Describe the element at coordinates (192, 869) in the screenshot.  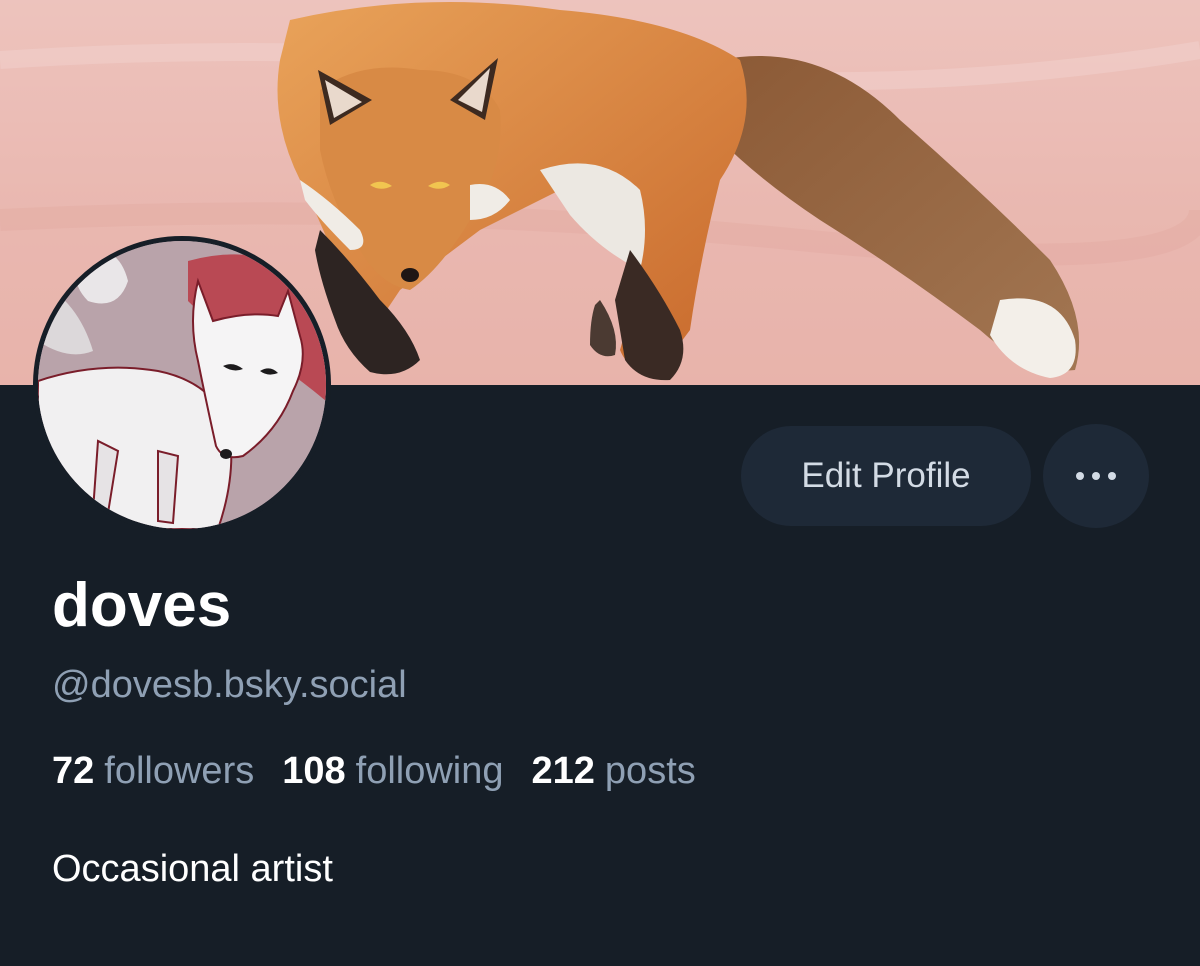
I see `profile-bio: Occasional artist` at that location.